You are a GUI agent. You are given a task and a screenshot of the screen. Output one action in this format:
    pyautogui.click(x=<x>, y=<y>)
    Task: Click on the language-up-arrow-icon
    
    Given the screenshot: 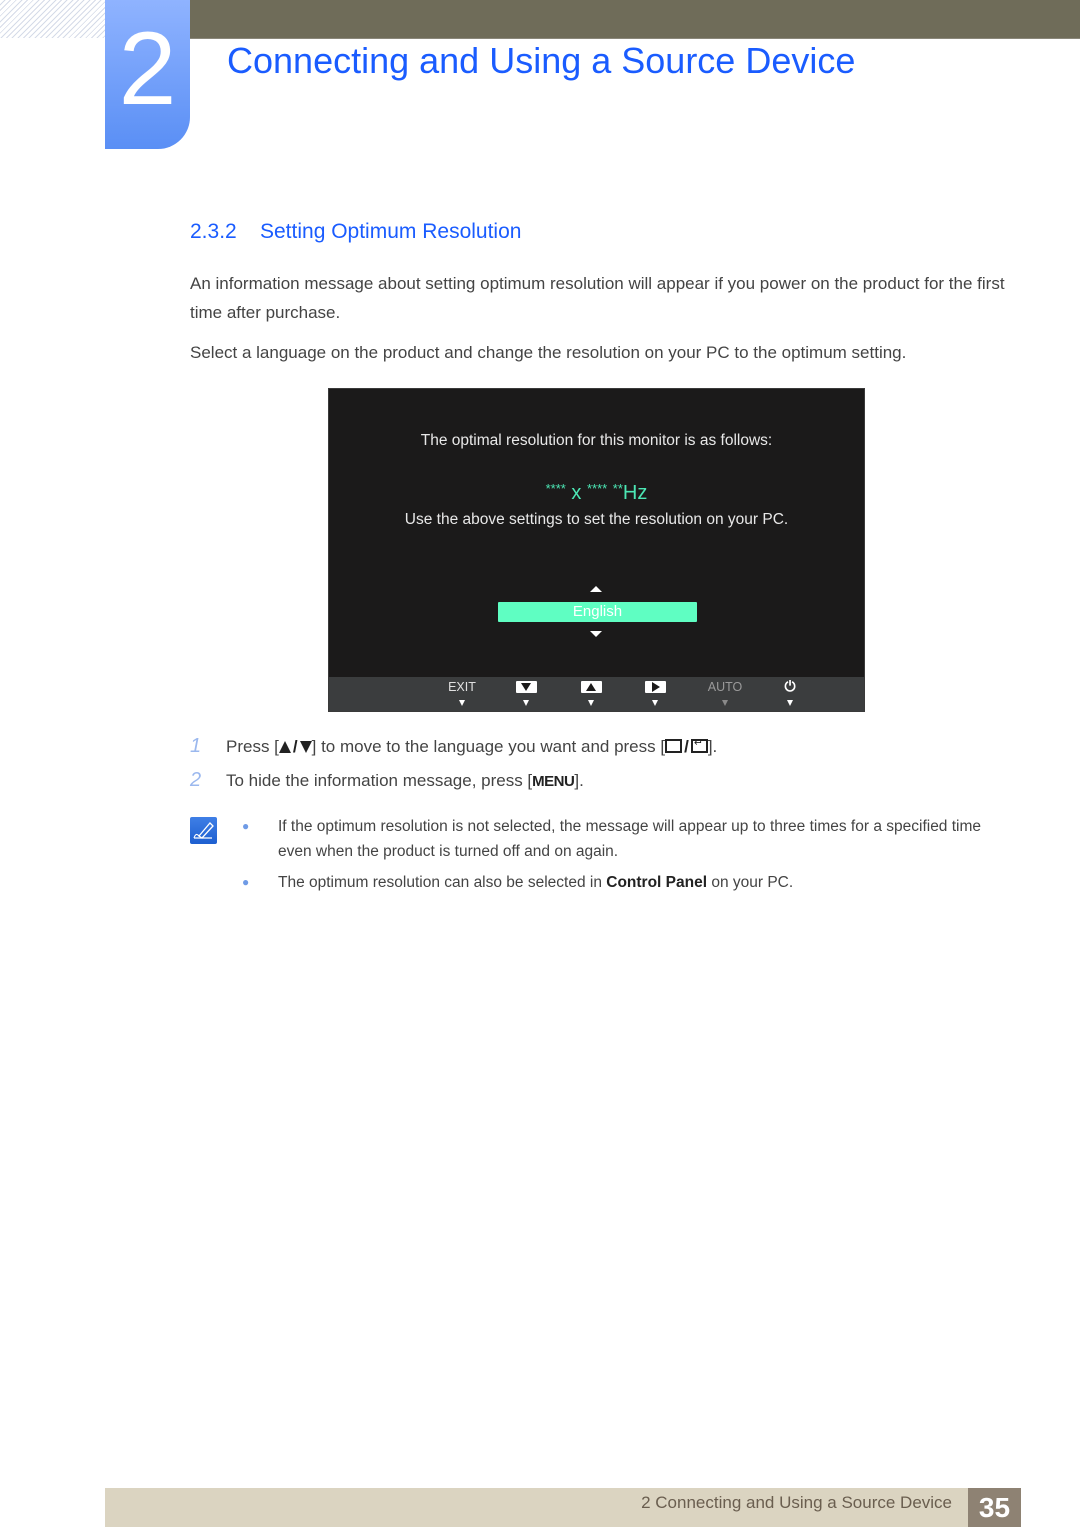 What is the action you would take?
    pyautogui.click(x=596, y=589)
    